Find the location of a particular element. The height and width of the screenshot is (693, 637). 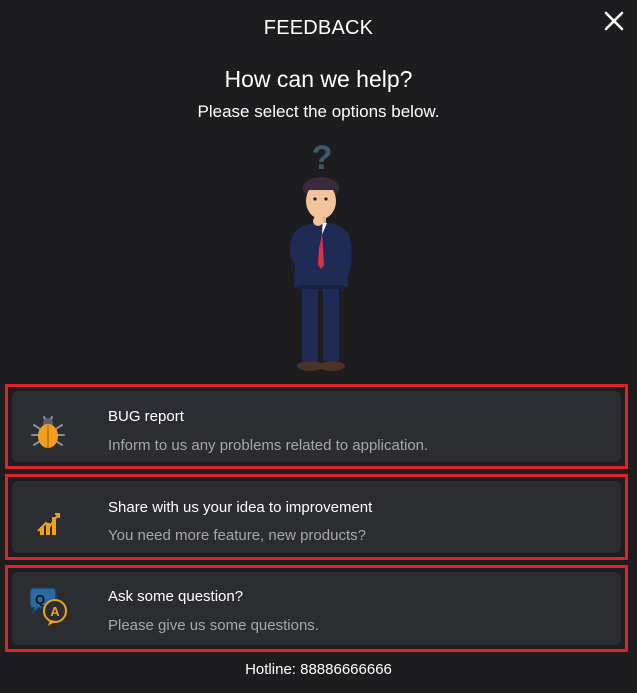

close-button is located at coordinates (614, 21).